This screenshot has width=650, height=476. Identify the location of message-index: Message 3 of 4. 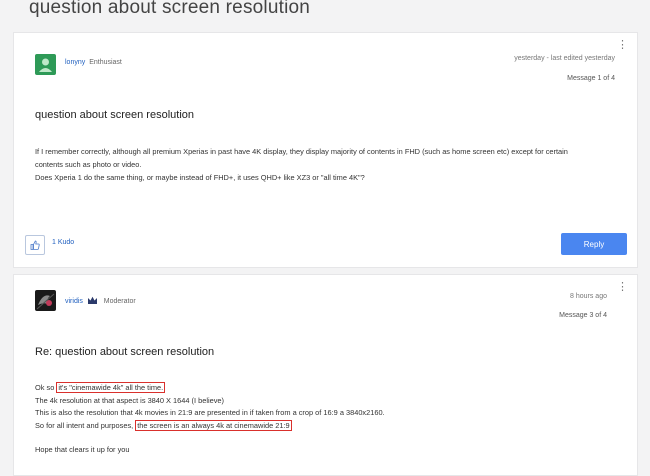
(583, 315).